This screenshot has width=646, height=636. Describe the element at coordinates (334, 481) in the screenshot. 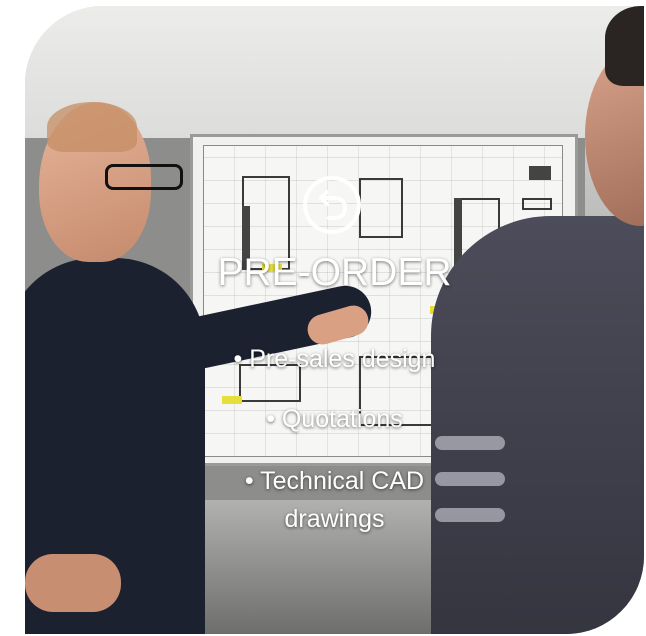

I see `feature-item-line-1: • Technical CAD` at that location.